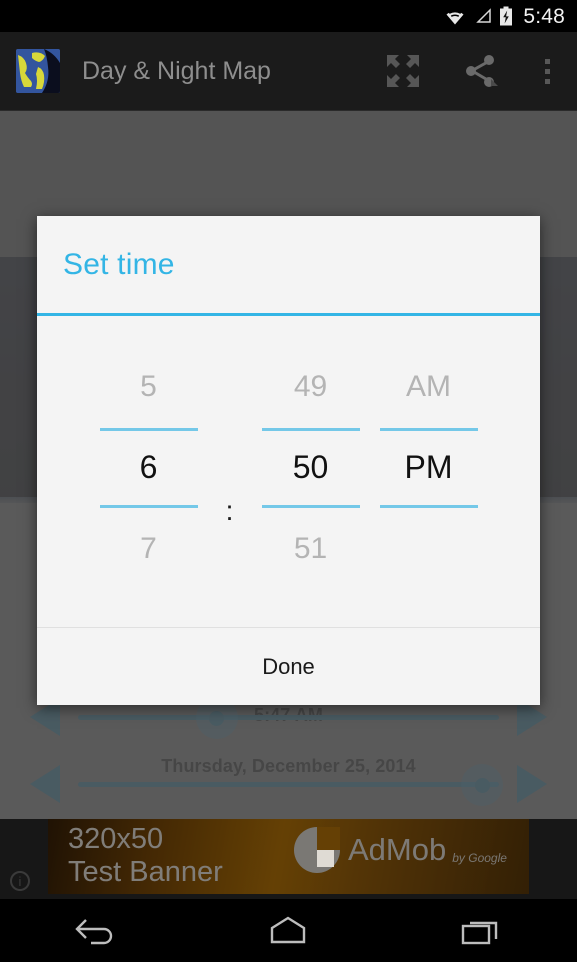 This screenshot has width=577, height=962. I want to click on overflow-menu-icon, so click(547, 71).